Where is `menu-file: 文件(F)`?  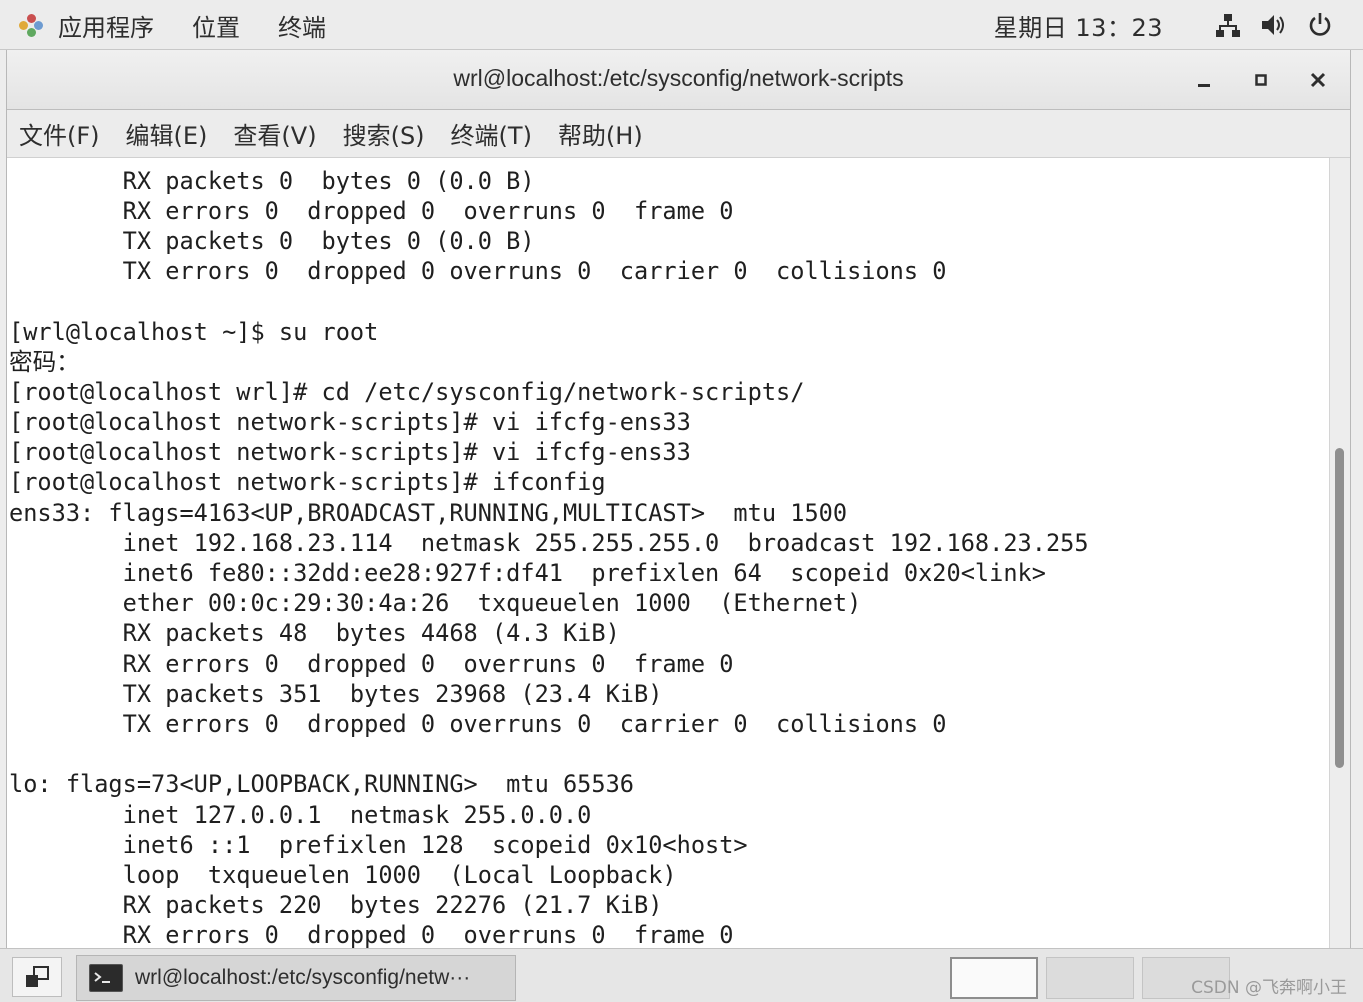
menu-file: 文件(F) is located at coordinates (59, 133).